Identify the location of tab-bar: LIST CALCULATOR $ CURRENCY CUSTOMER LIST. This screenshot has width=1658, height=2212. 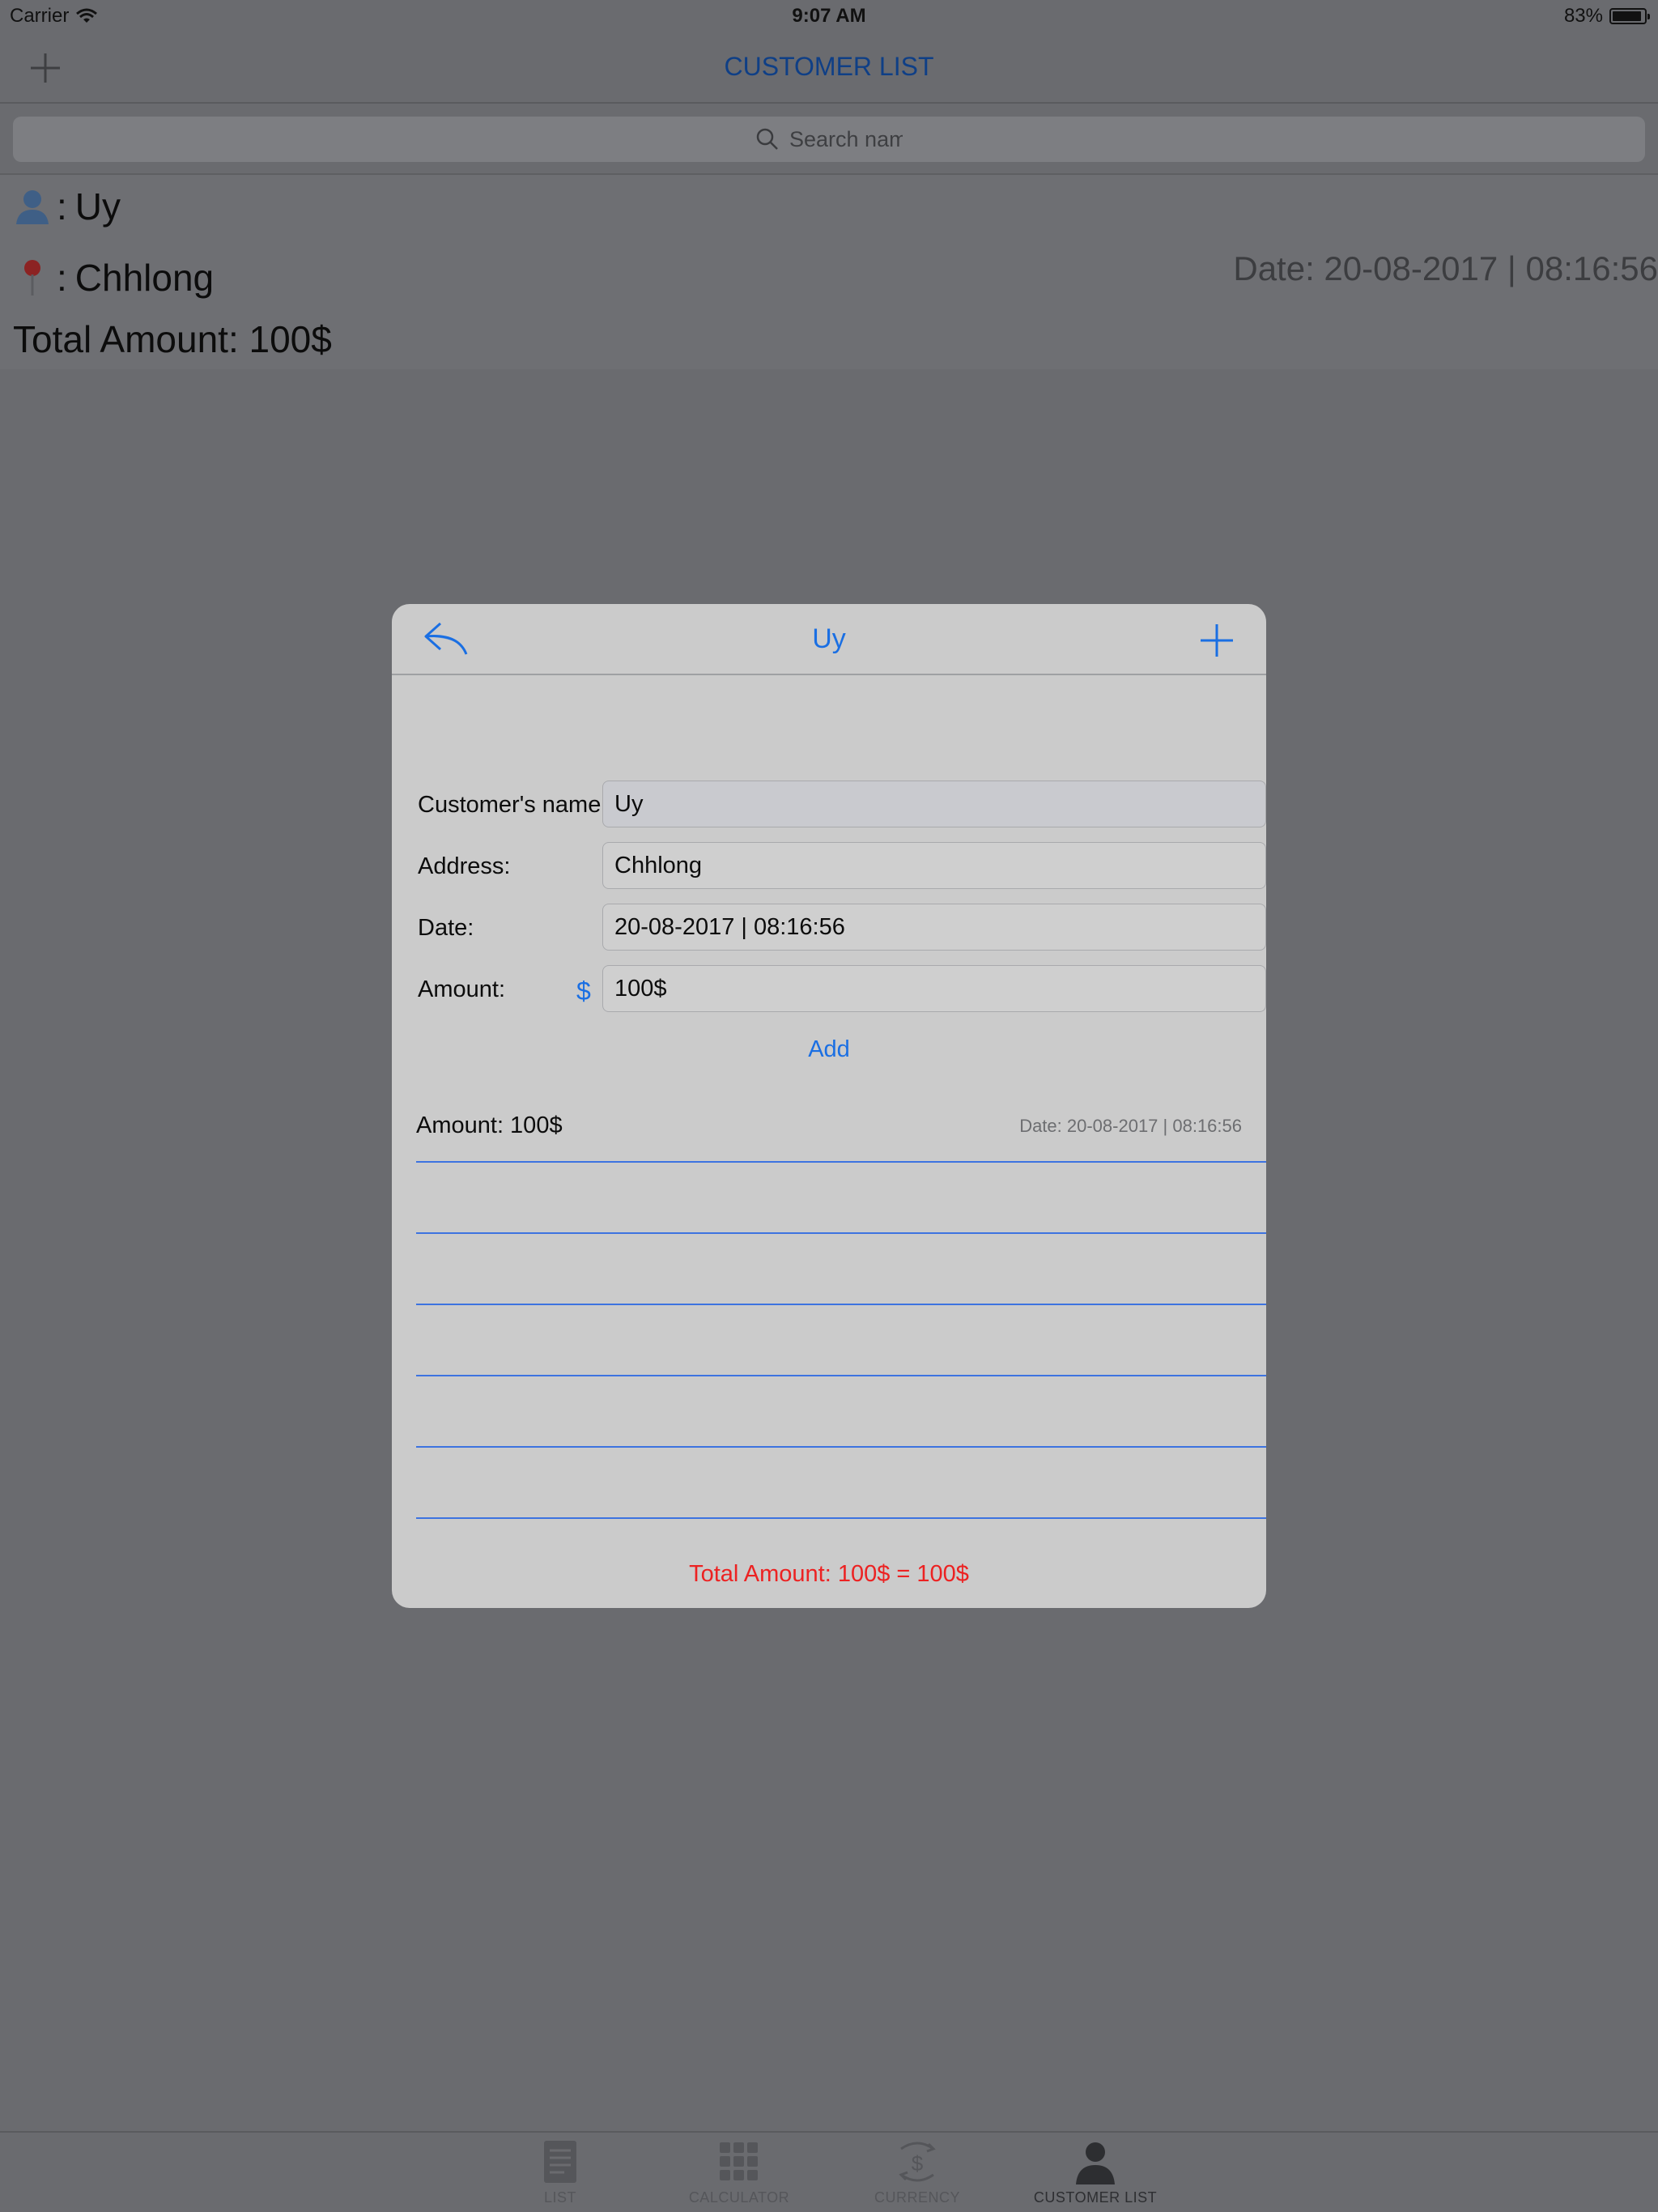
(829, 2171).